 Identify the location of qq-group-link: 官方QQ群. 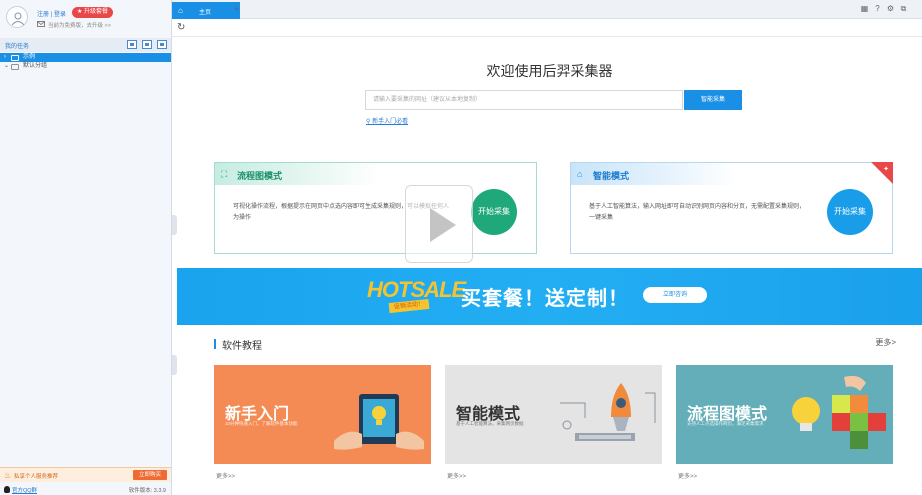
(24, 490).